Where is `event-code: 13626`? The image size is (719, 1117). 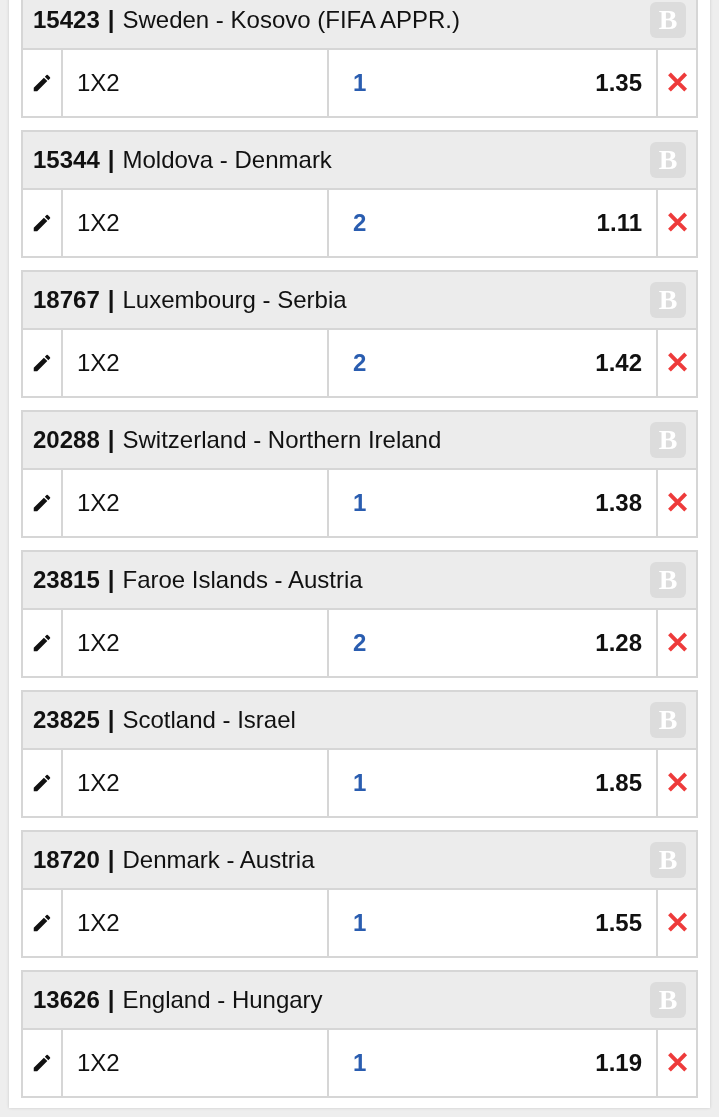 event-code: 13626 is located at coordinates (66, 1000).